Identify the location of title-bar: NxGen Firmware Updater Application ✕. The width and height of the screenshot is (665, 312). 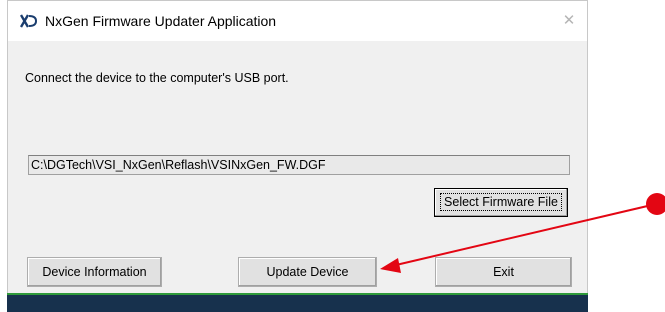
(297, 21).